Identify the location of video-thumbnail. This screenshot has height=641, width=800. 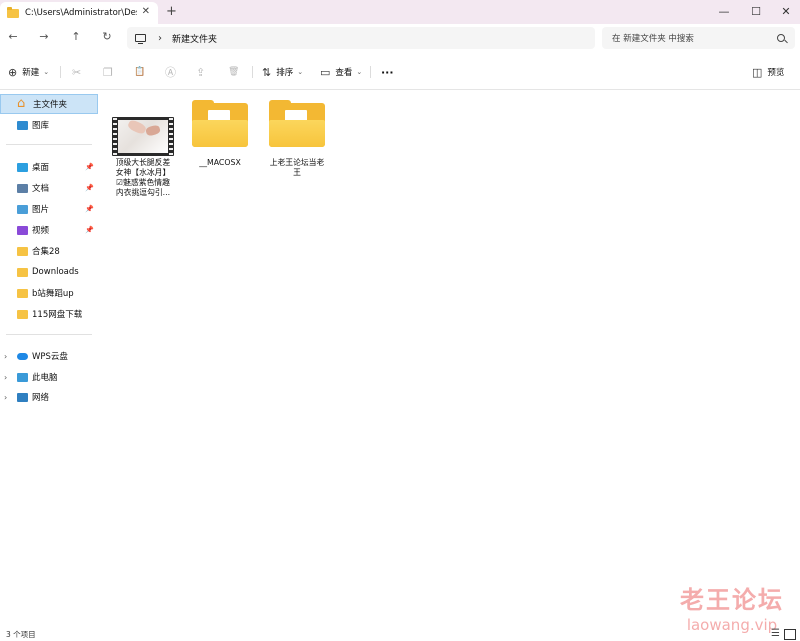
(143, 136).